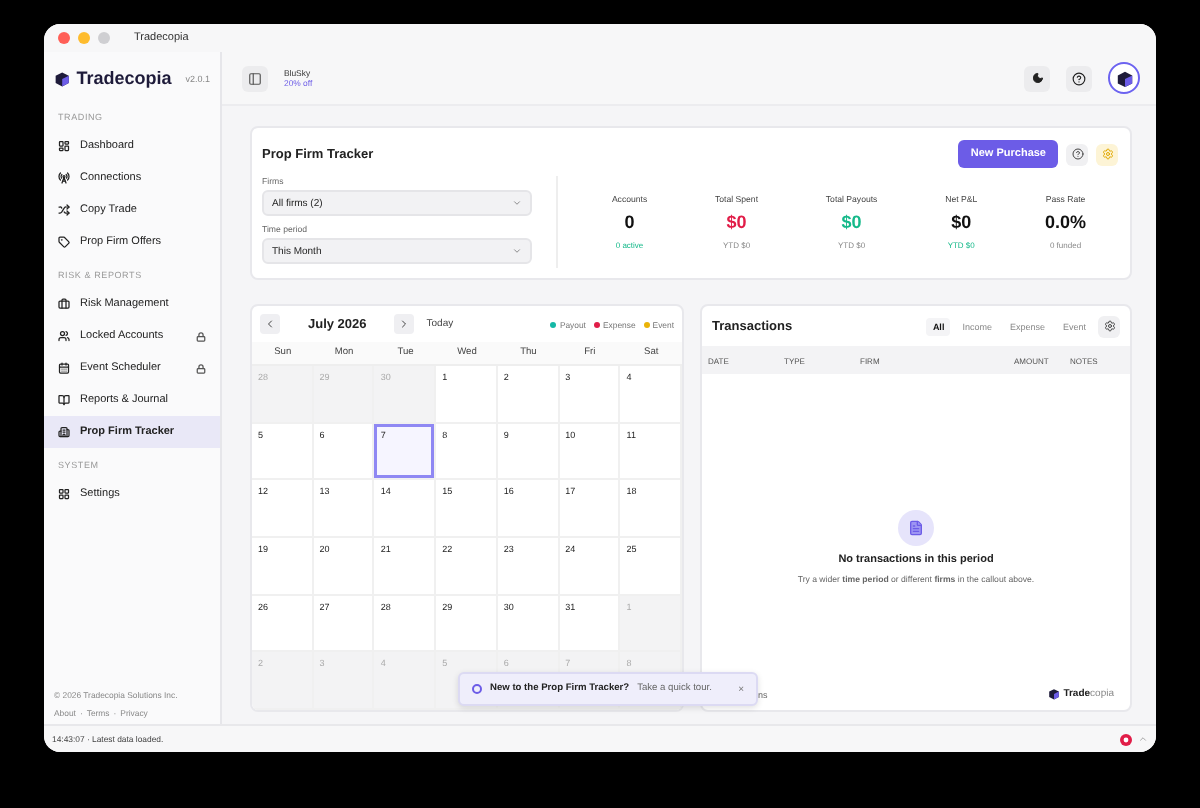 The image size is (1200, 808). I want to click on stat-value: 0, so click(629, 222).